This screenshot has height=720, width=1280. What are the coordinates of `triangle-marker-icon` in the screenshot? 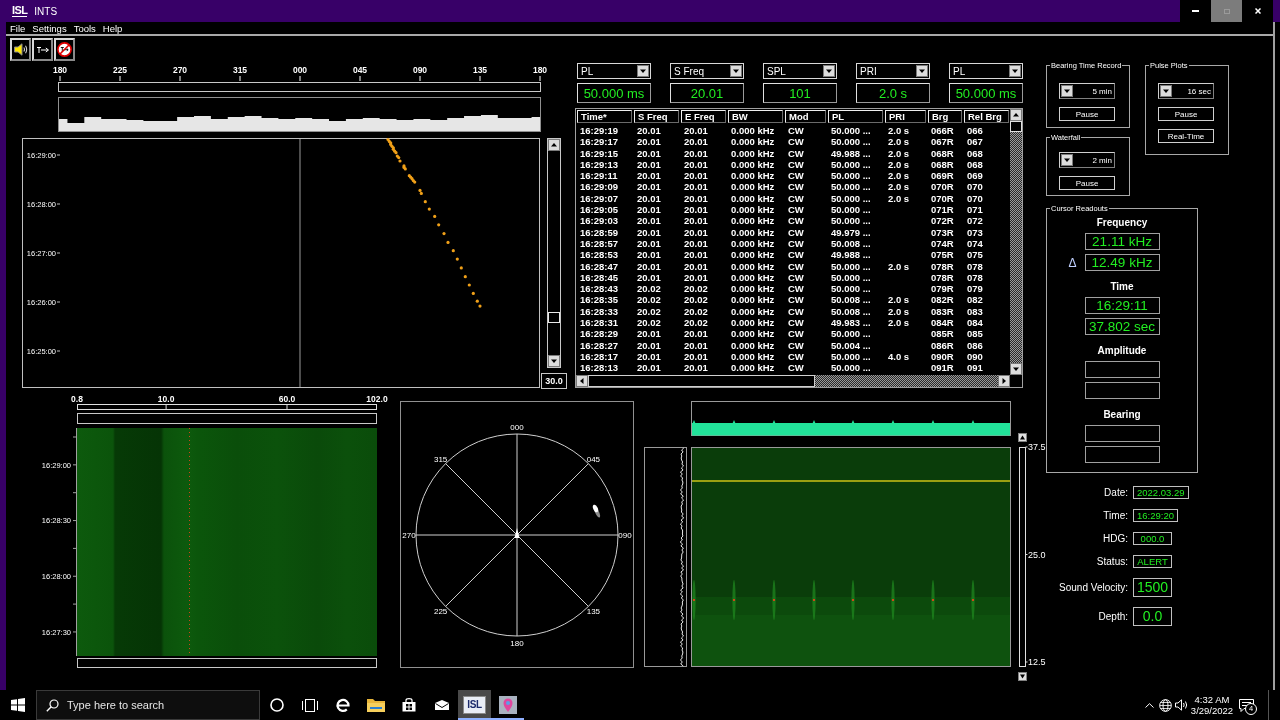 It's located at (517, 533).